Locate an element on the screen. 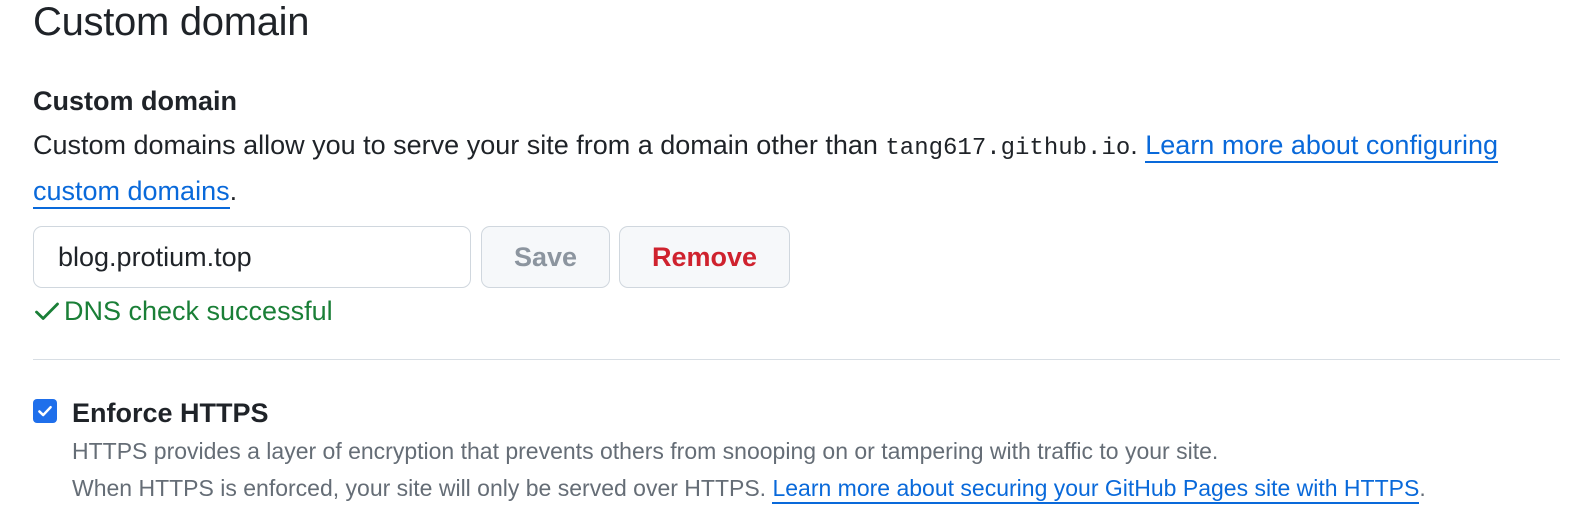 This screenshot has width=1576, height=532. default-domain: tang617.github.io is located at coordinates (1008, 148).